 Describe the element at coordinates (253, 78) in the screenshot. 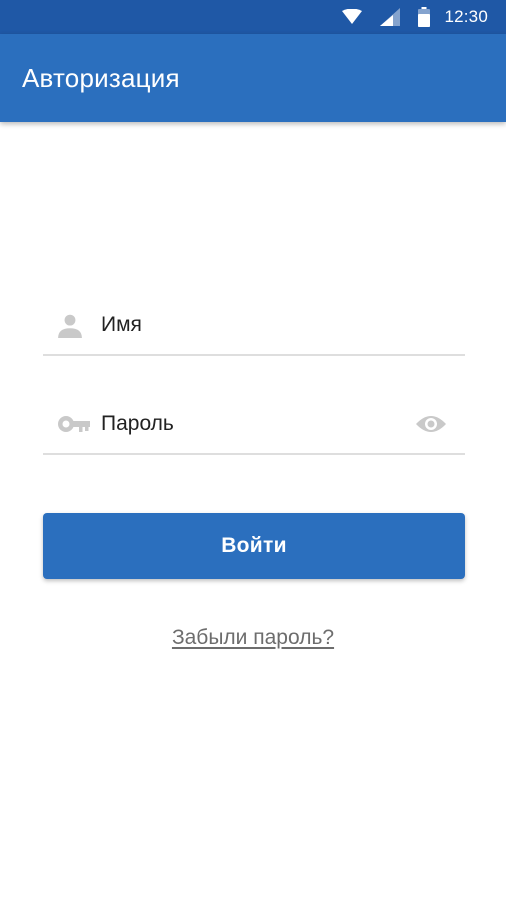

I see `app-bar: Авторизация` at that location.